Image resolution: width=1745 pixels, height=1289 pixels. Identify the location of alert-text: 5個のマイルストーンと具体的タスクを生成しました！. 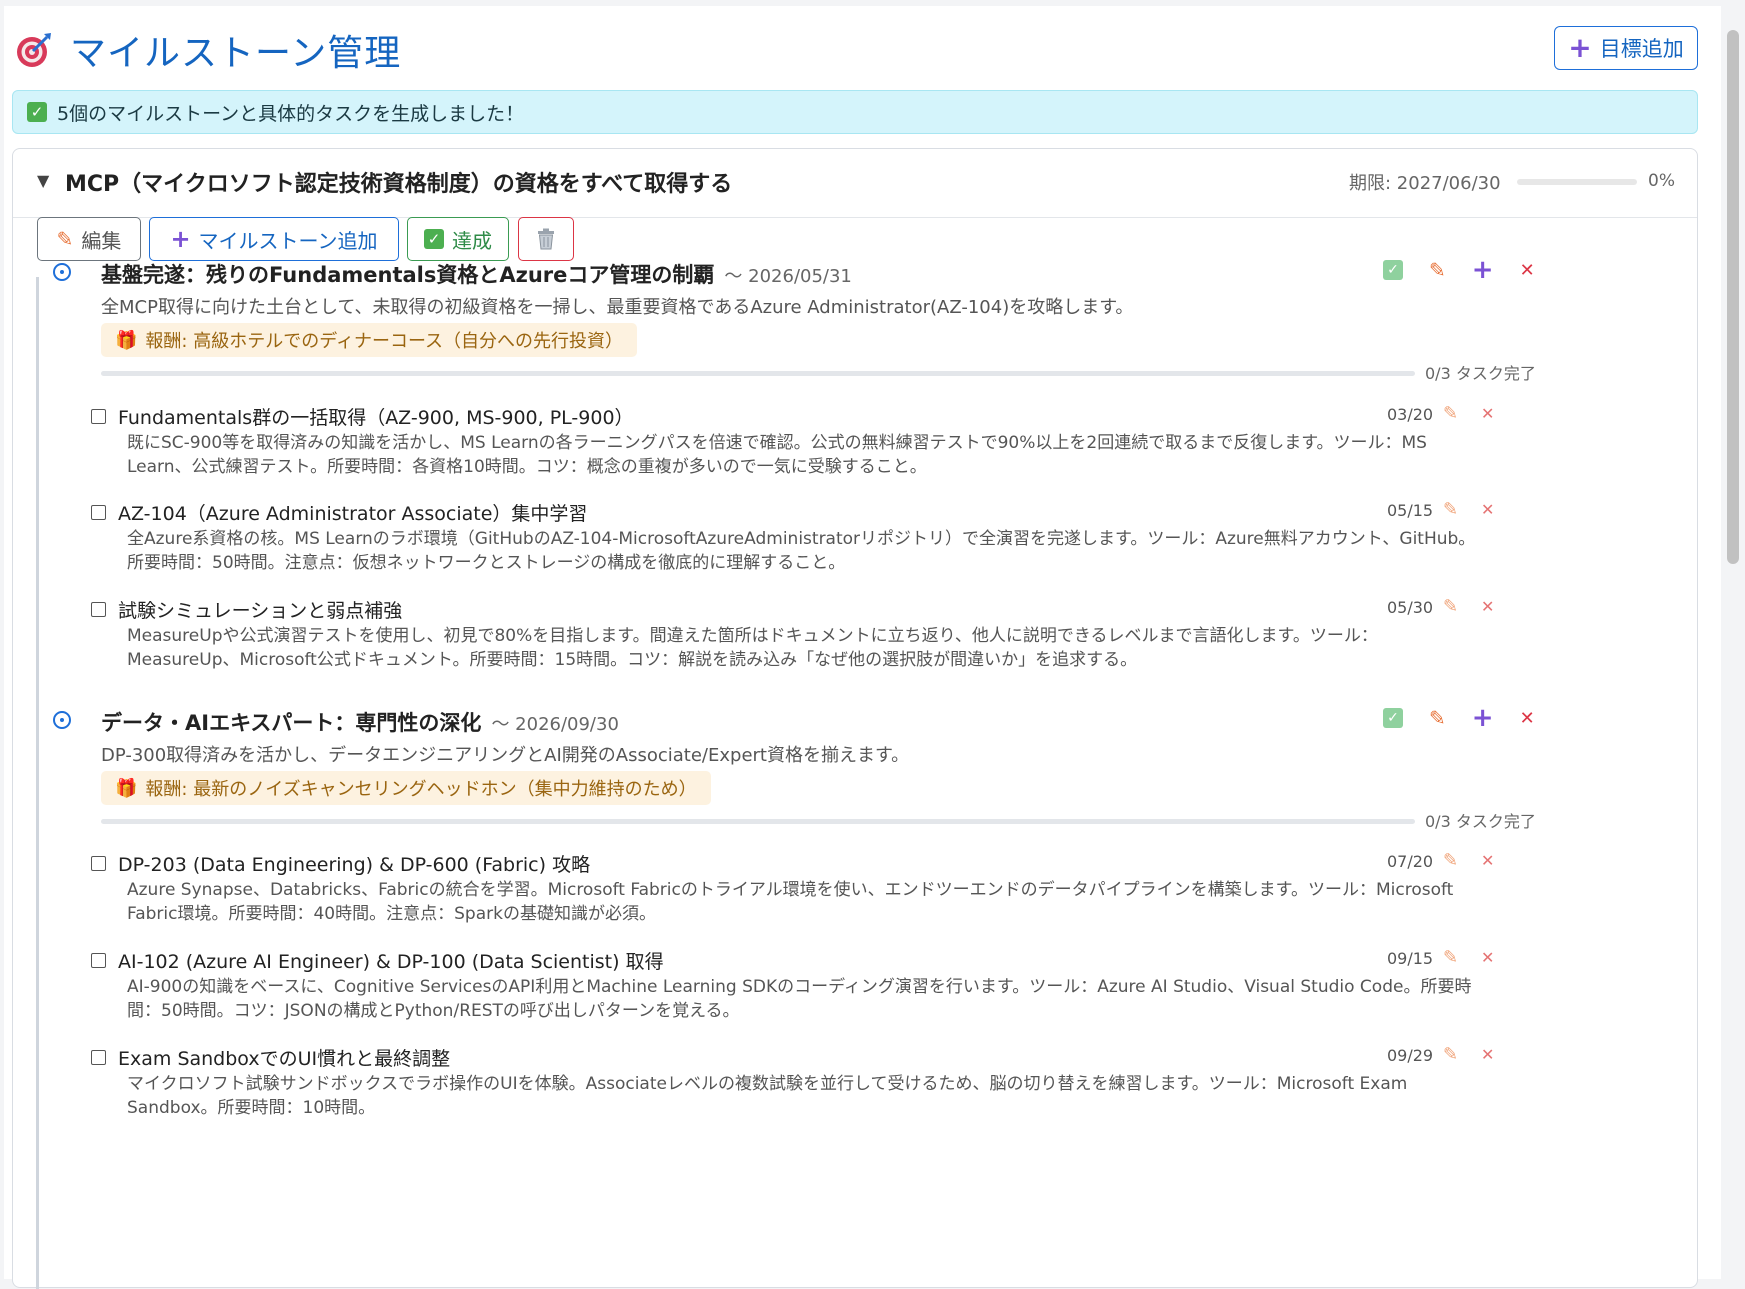
(291, 113).